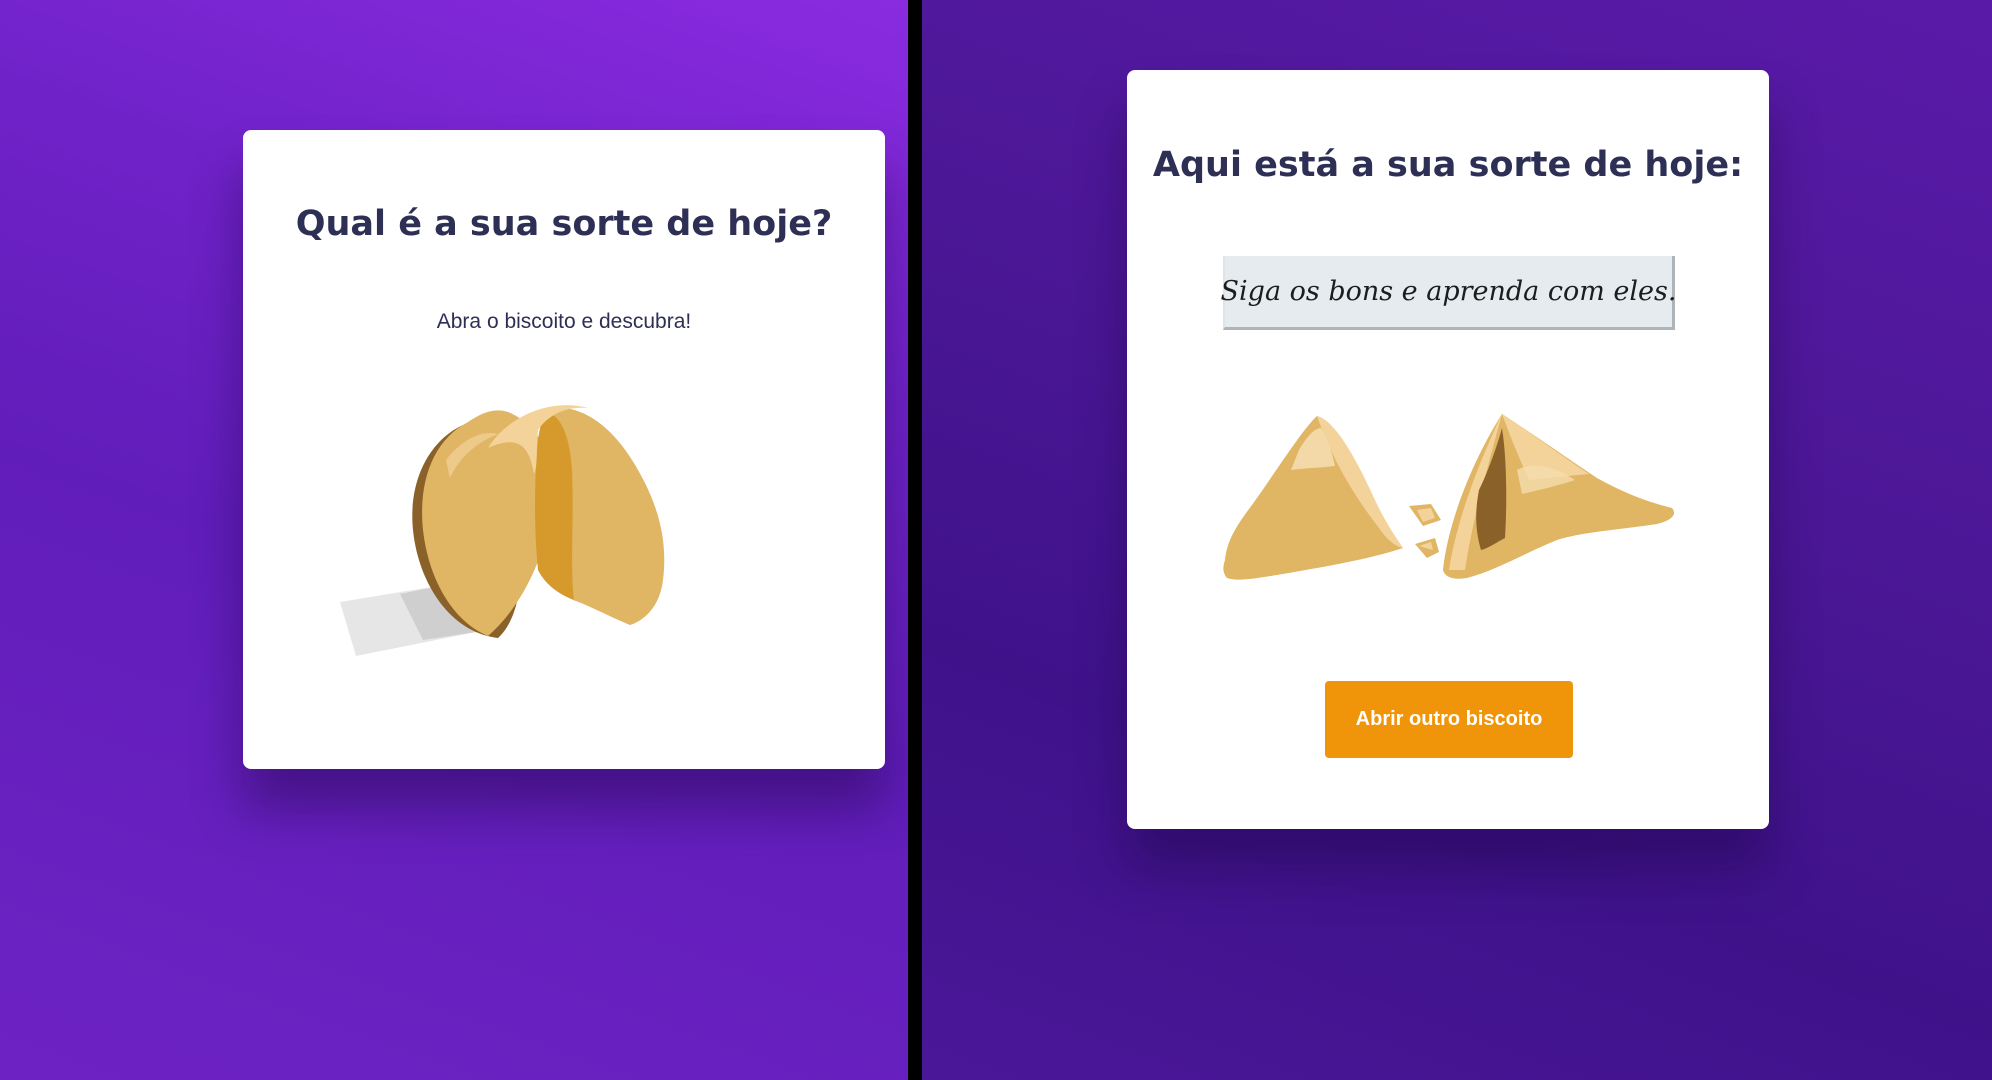  I want to click on fortune-cookie-closed-icon, so click(528, 520).